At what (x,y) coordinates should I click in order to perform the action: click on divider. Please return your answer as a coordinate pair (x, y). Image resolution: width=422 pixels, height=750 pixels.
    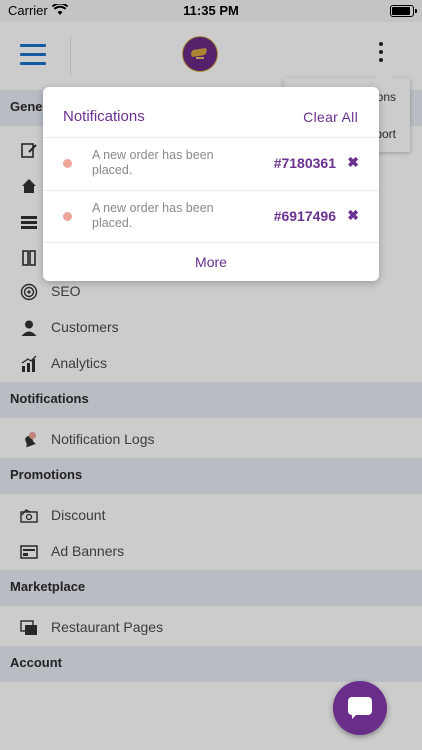
    Looking at the image, I should click on (211, 242).